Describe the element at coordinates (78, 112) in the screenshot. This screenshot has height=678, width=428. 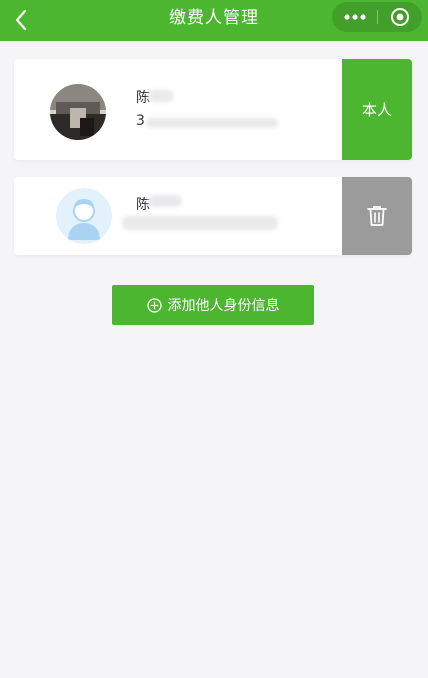
I see `photo-avatar` at that location.